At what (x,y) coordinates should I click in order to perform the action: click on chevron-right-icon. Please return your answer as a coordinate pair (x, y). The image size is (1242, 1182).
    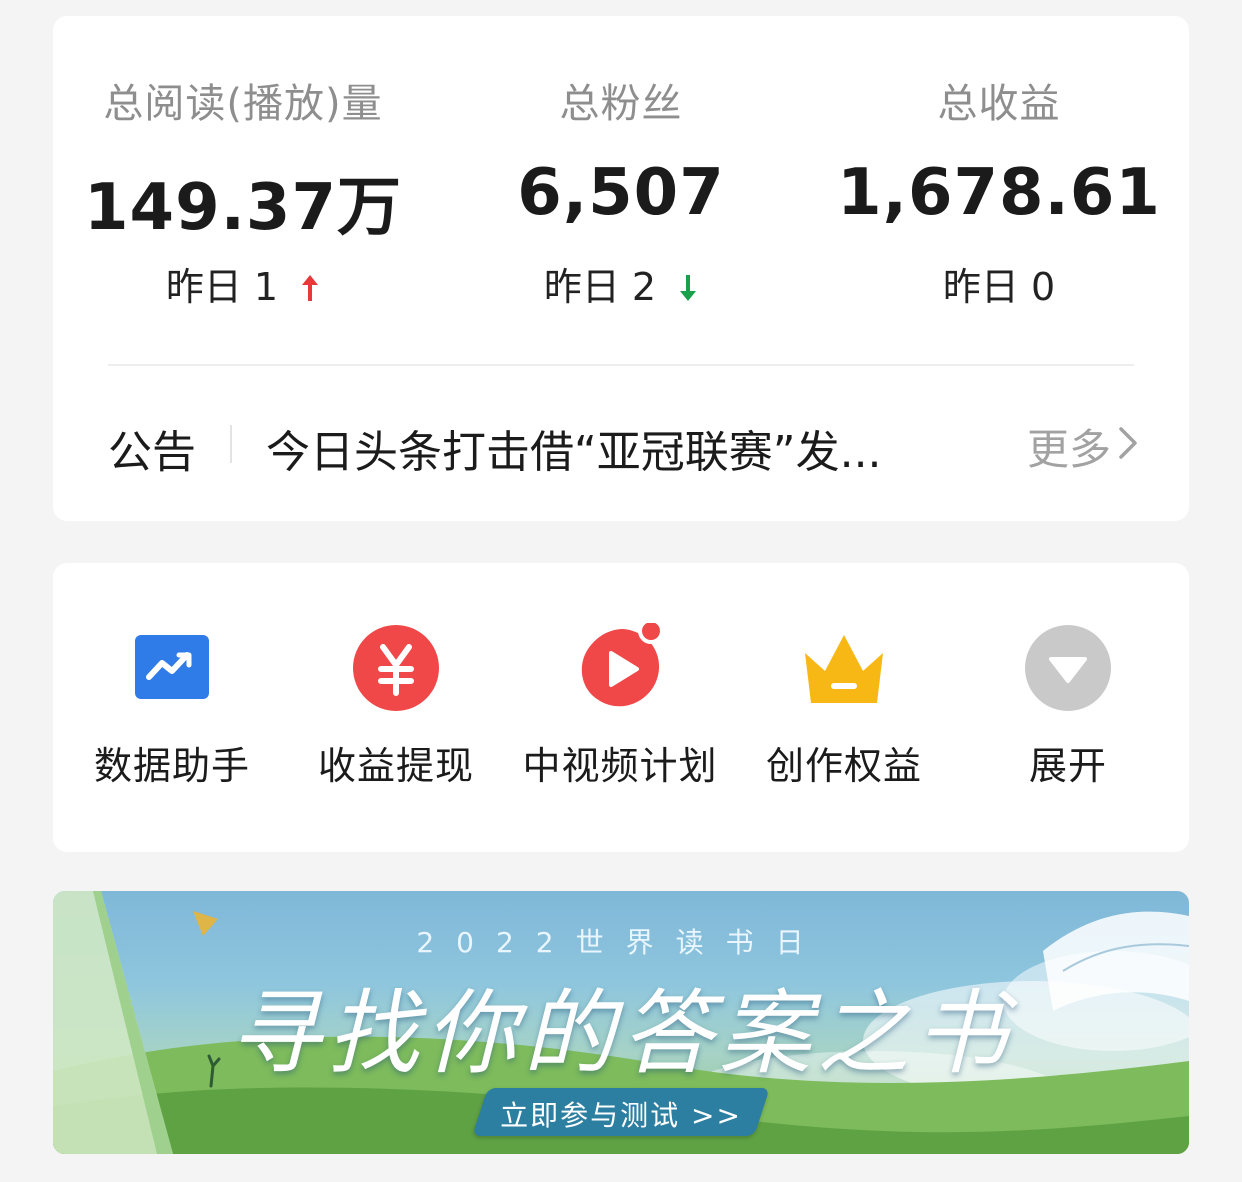
    Looking at the image, I should click on (1128, 446).